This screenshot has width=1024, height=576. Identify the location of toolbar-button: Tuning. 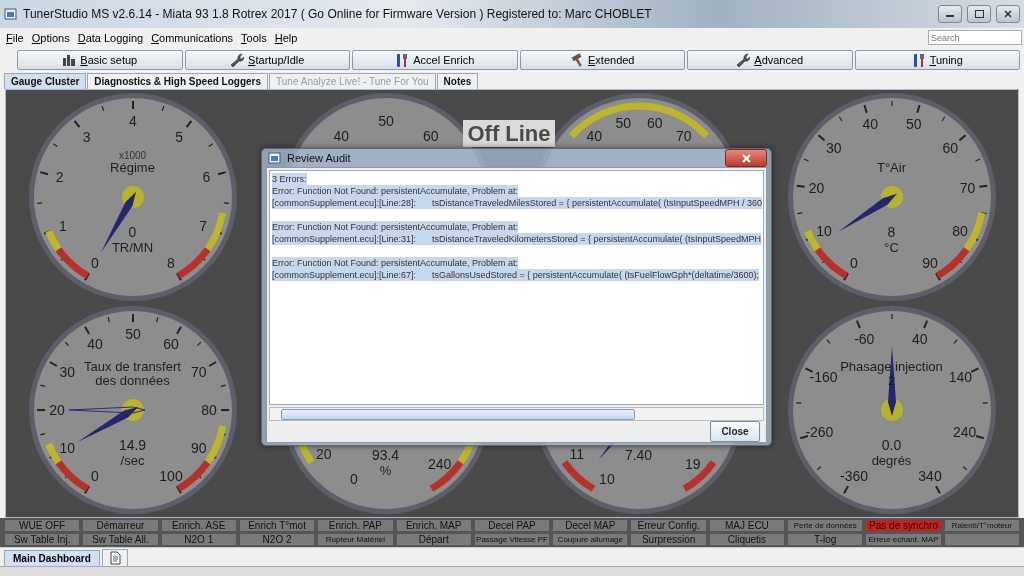
(937, 60).